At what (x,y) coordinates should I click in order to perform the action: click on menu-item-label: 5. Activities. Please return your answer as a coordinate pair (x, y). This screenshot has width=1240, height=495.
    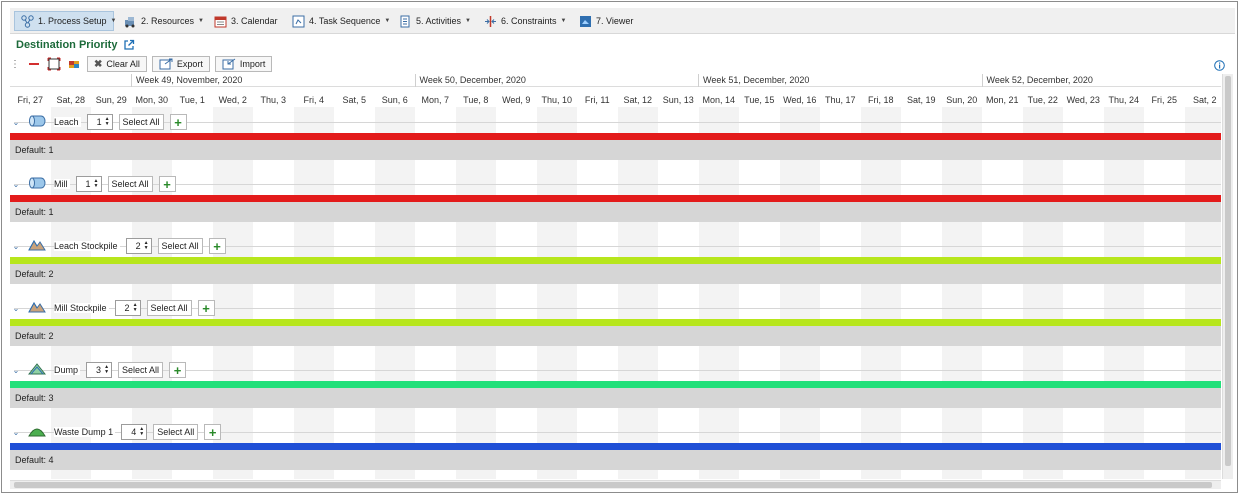
    Looking at the image, I should click on (439, 21).